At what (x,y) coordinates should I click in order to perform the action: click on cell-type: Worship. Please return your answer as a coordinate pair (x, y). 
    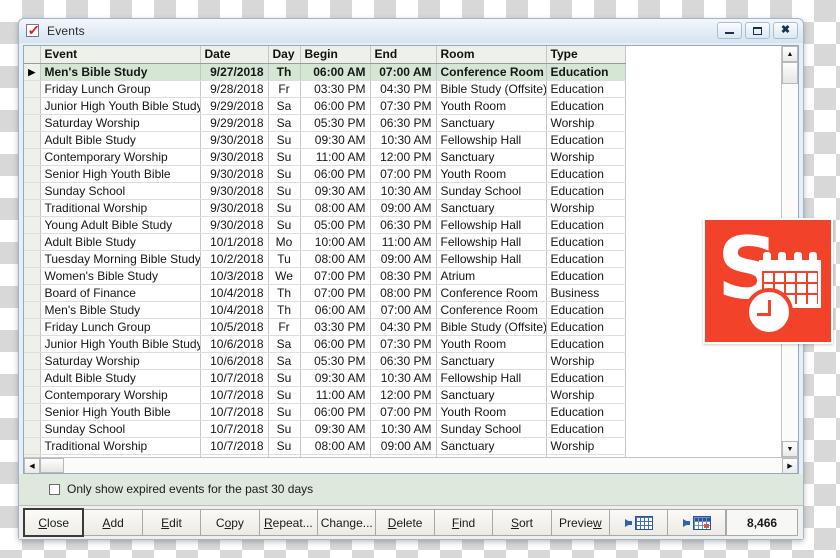
    Looking at the image, I should click on (586, 123).